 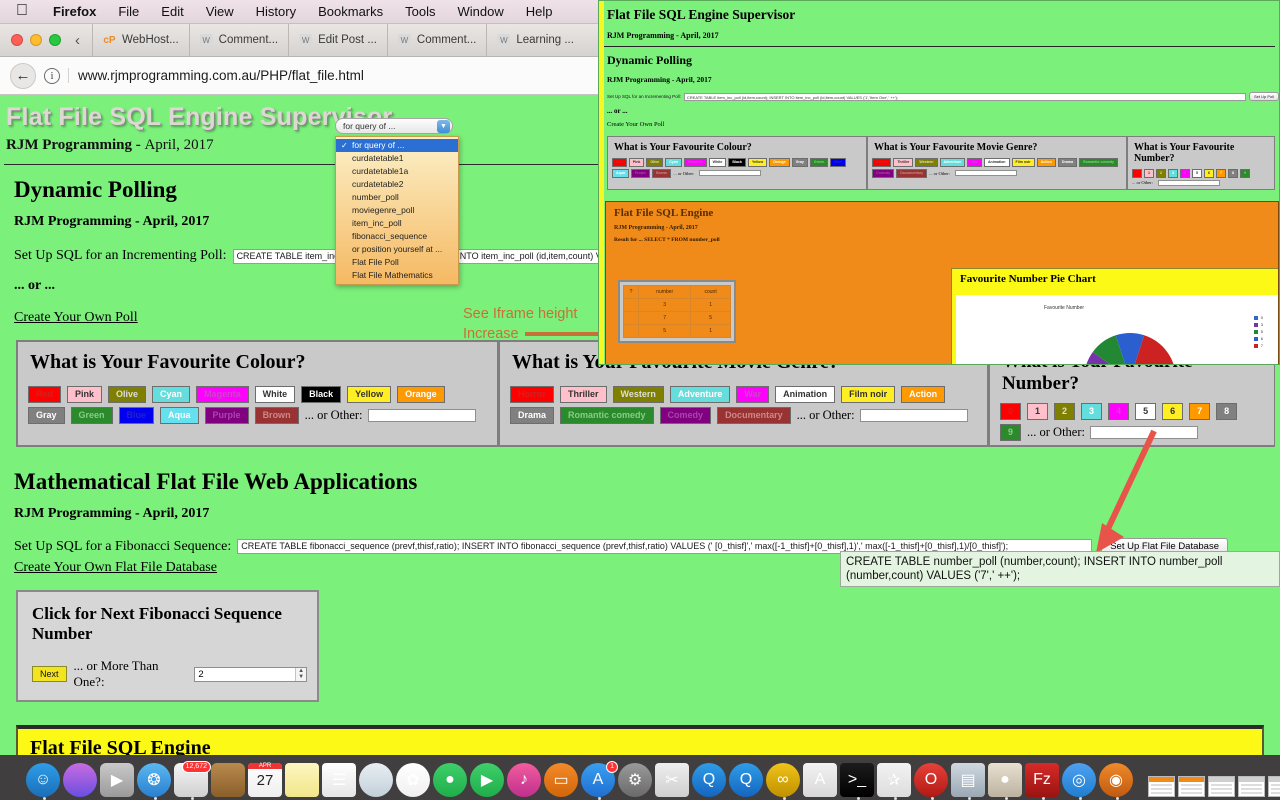 What do you see at coordinates (487, 780) in the screenshot?
I see `facetime-icon: ▶` at bounding box center [487, 780].